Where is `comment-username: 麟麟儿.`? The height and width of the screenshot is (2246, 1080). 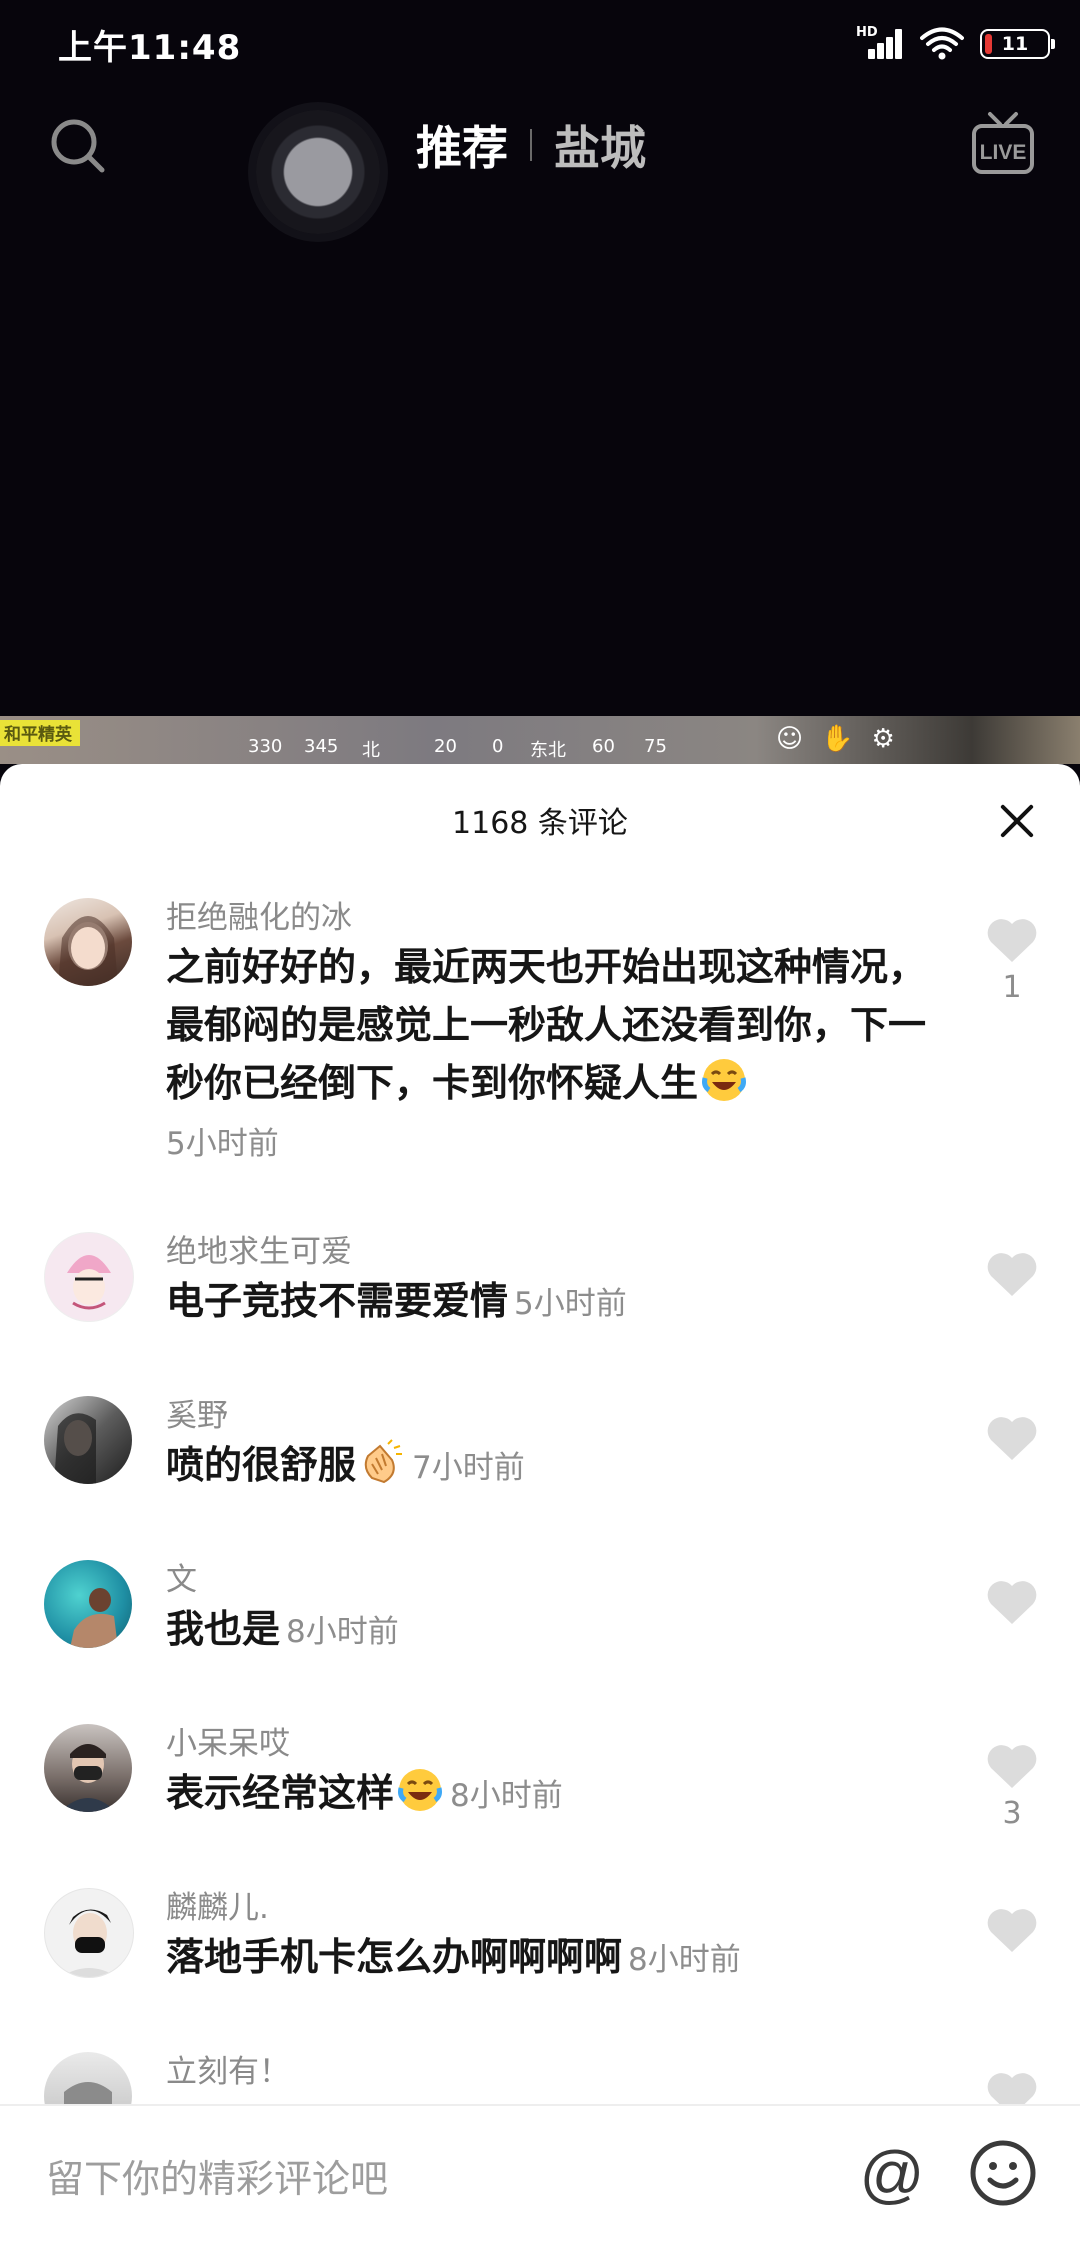 comment-username: 麟麟儿. is located at coordinates (556, 1908).